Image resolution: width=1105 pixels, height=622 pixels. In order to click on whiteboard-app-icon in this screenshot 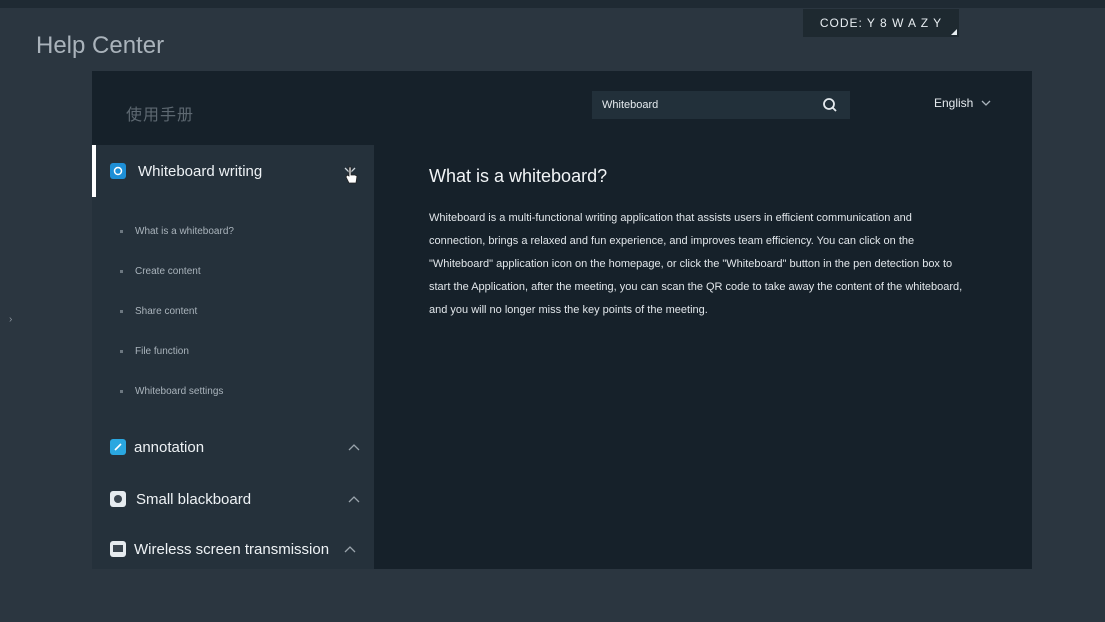, I will do `click(118, 171)`.